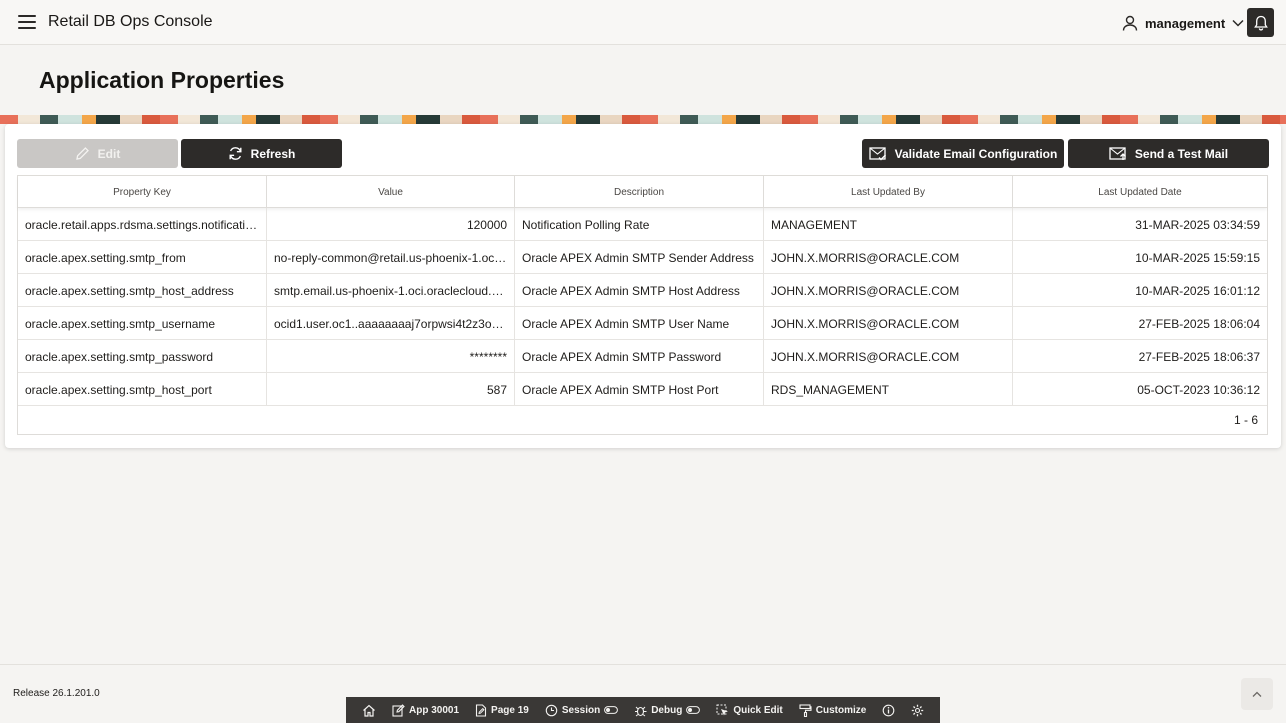 Image resolution: width=1286 pixels, height=723 pixels. Describe the element at coordinates (434, 710) in the screenshot. I see `dev-app-label: App 30001` at that location.